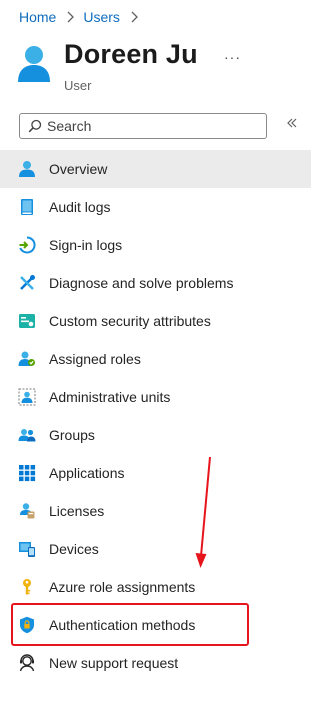 Image resolution: width=323 pixels, height=721 pixels. What do you see at coordinates (35, 126) in the screenshot?
I see `search-icon` at bounding box center [35, 126].